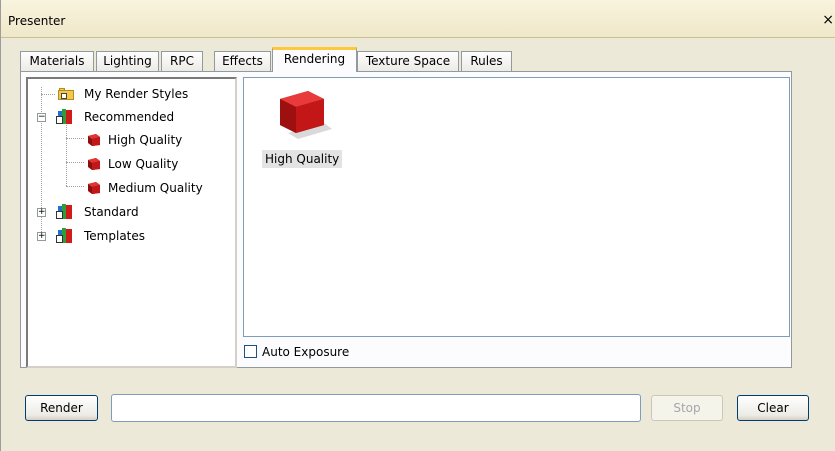 This screenshot has height=451, width=835. I want to click on tree-item-medium-quality: Medium Quality, so click(128, 188).